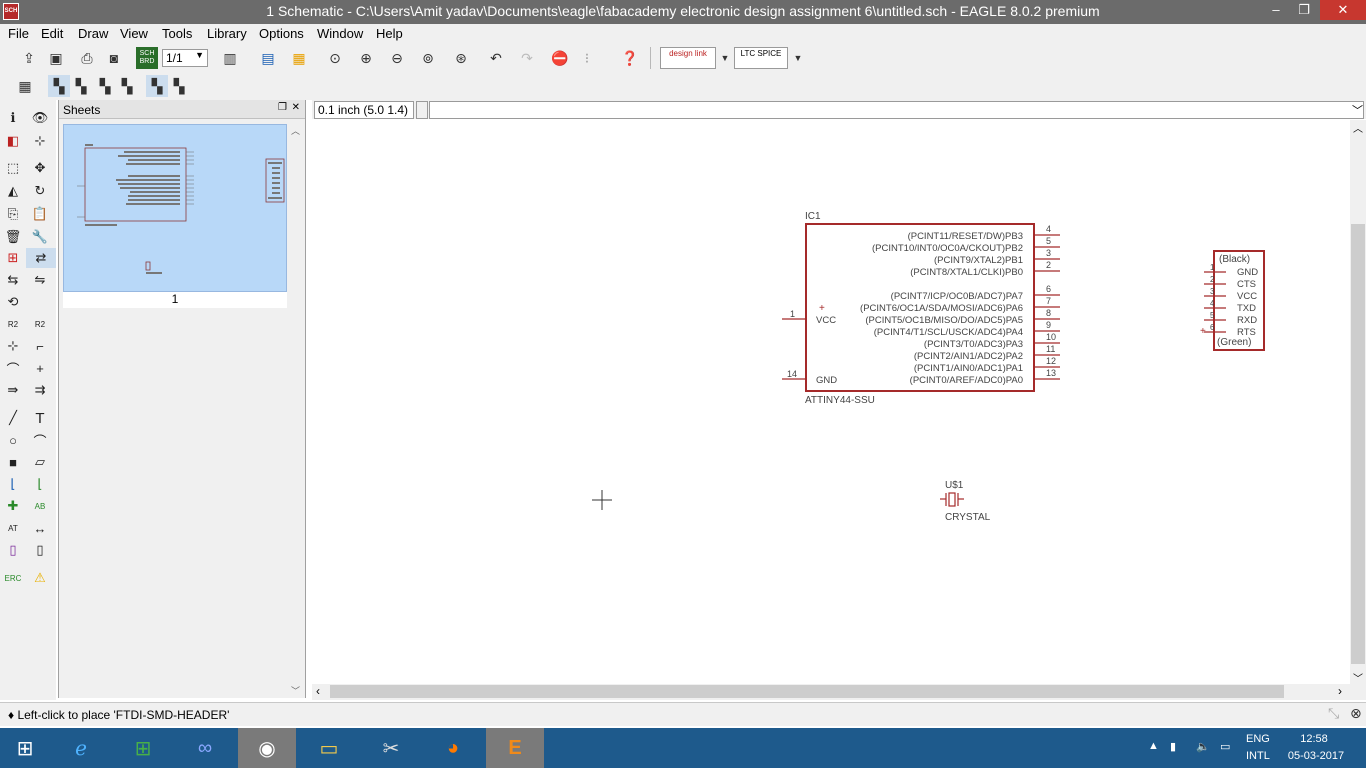  What do you see at coordinates (40, 346) in the screenshot?
I see `miter-icon: ⌐` at bounding box center [40, 346].